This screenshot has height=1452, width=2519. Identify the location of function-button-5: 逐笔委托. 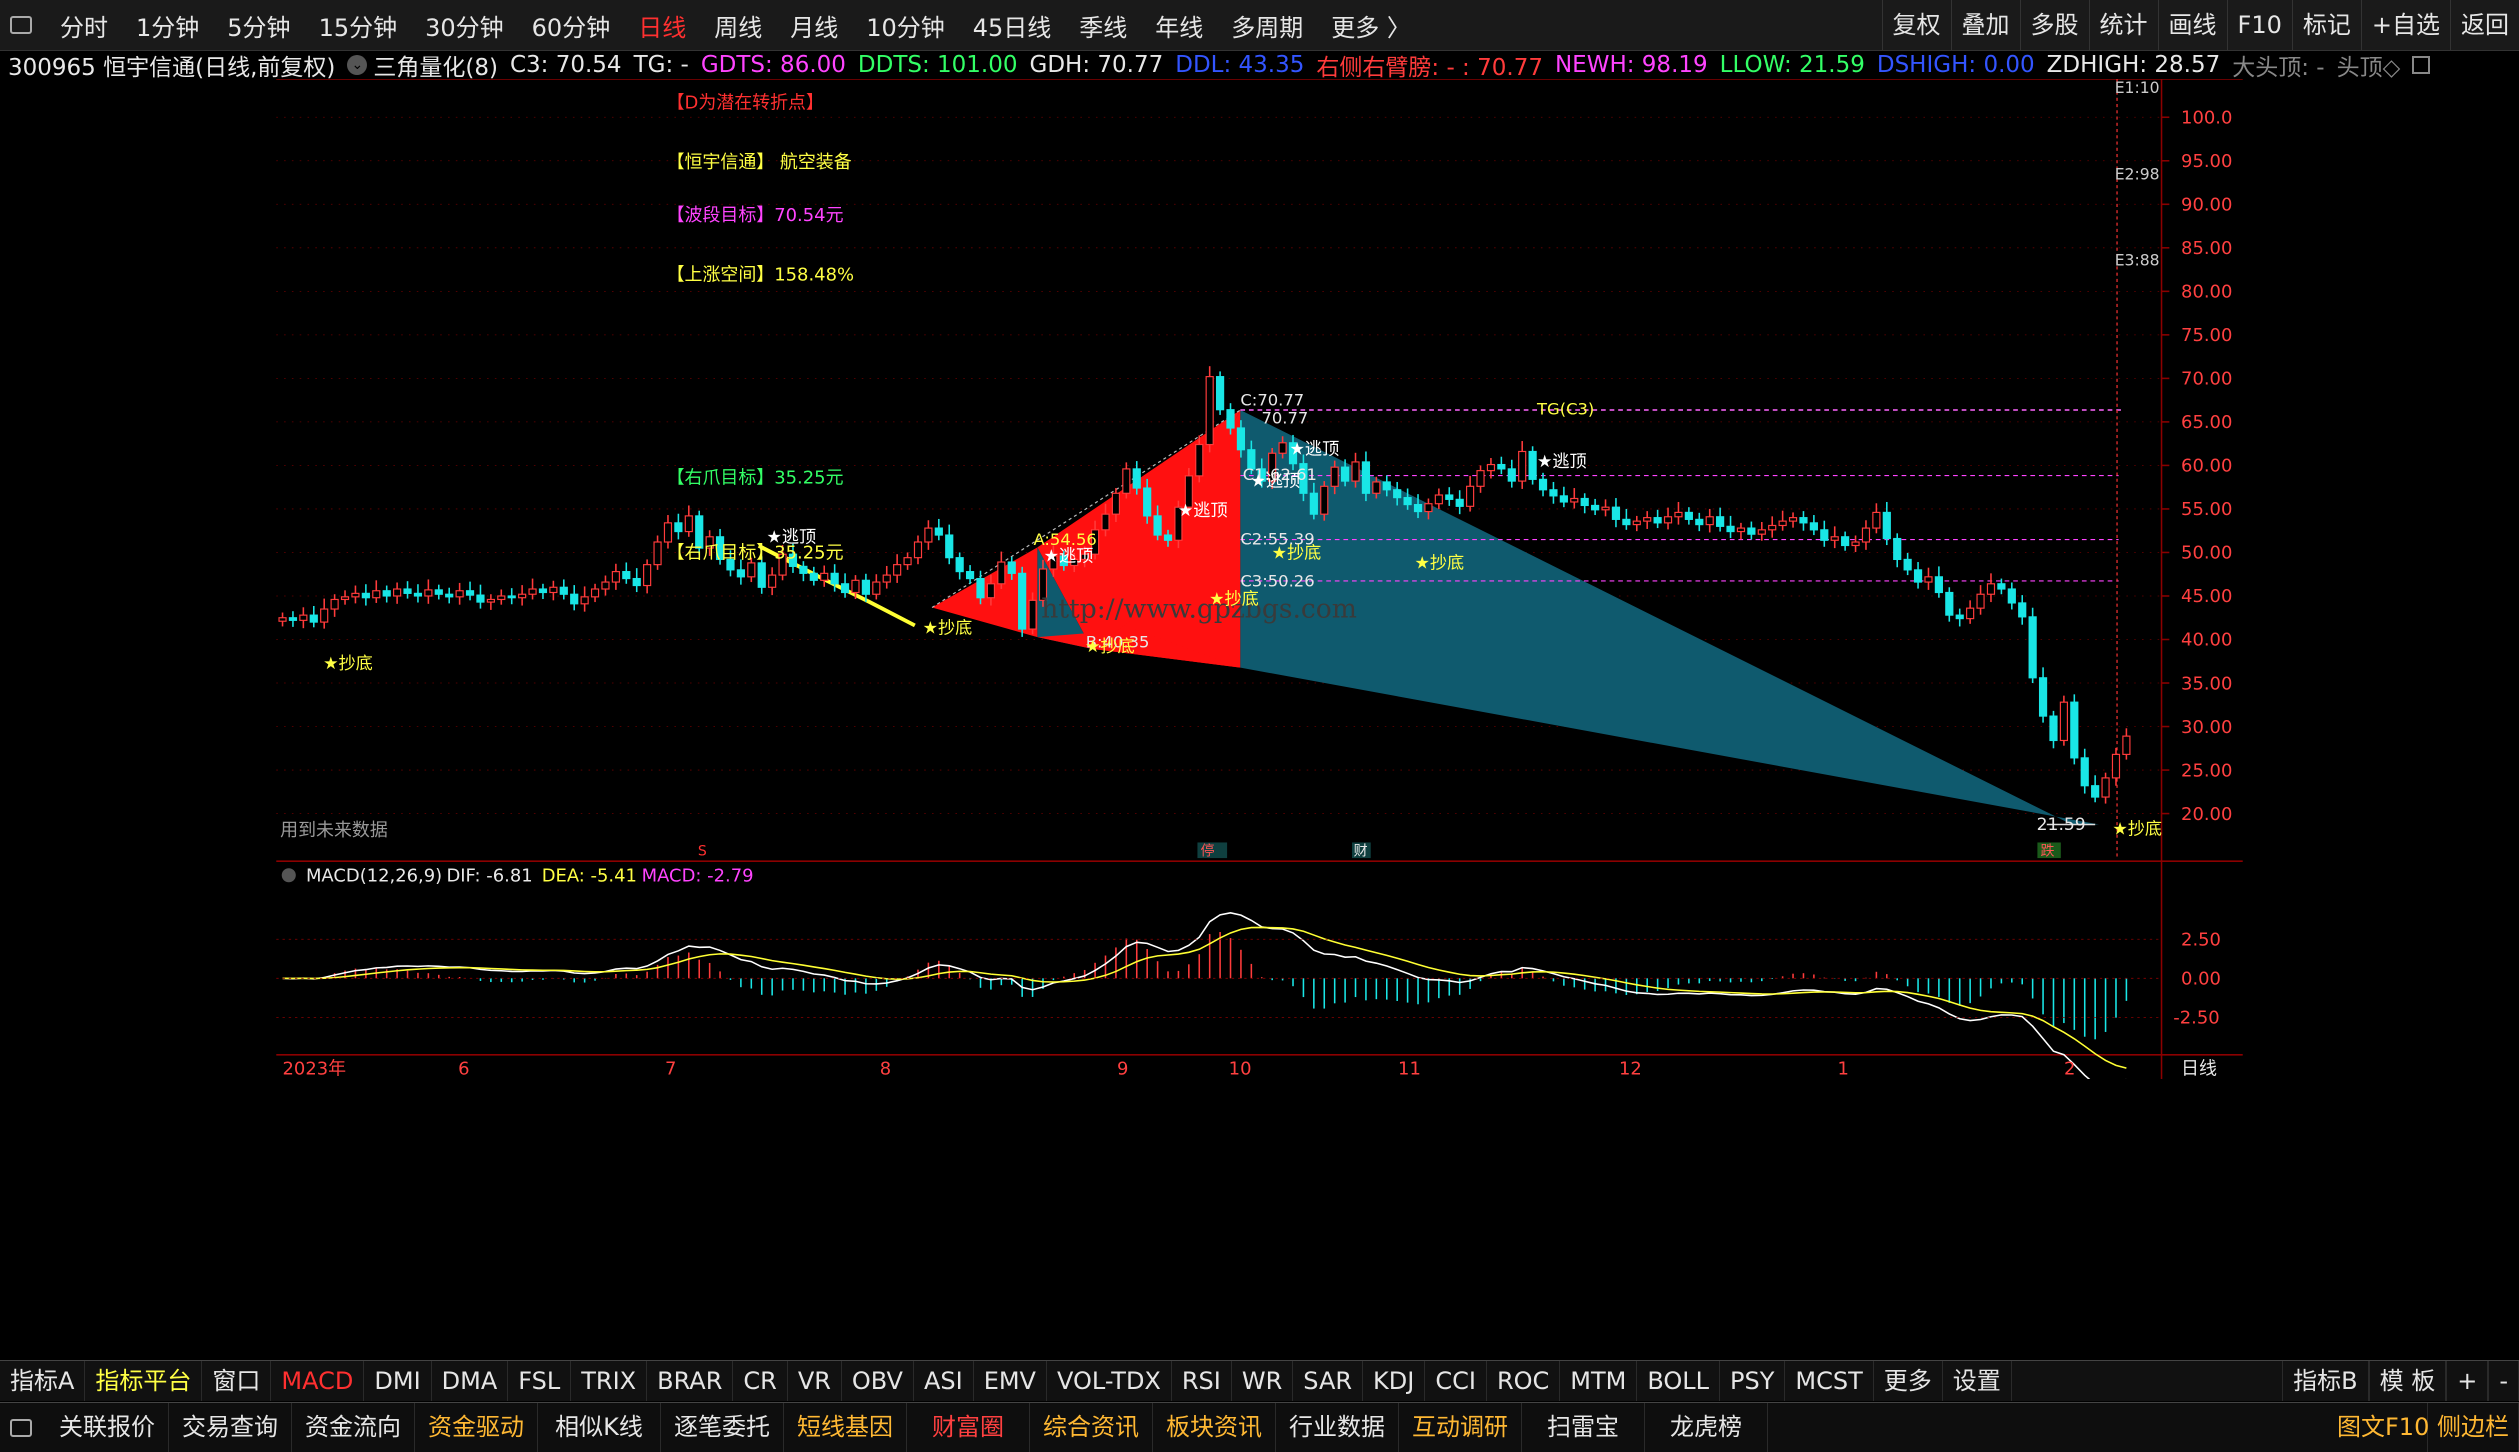
(722, 1427).